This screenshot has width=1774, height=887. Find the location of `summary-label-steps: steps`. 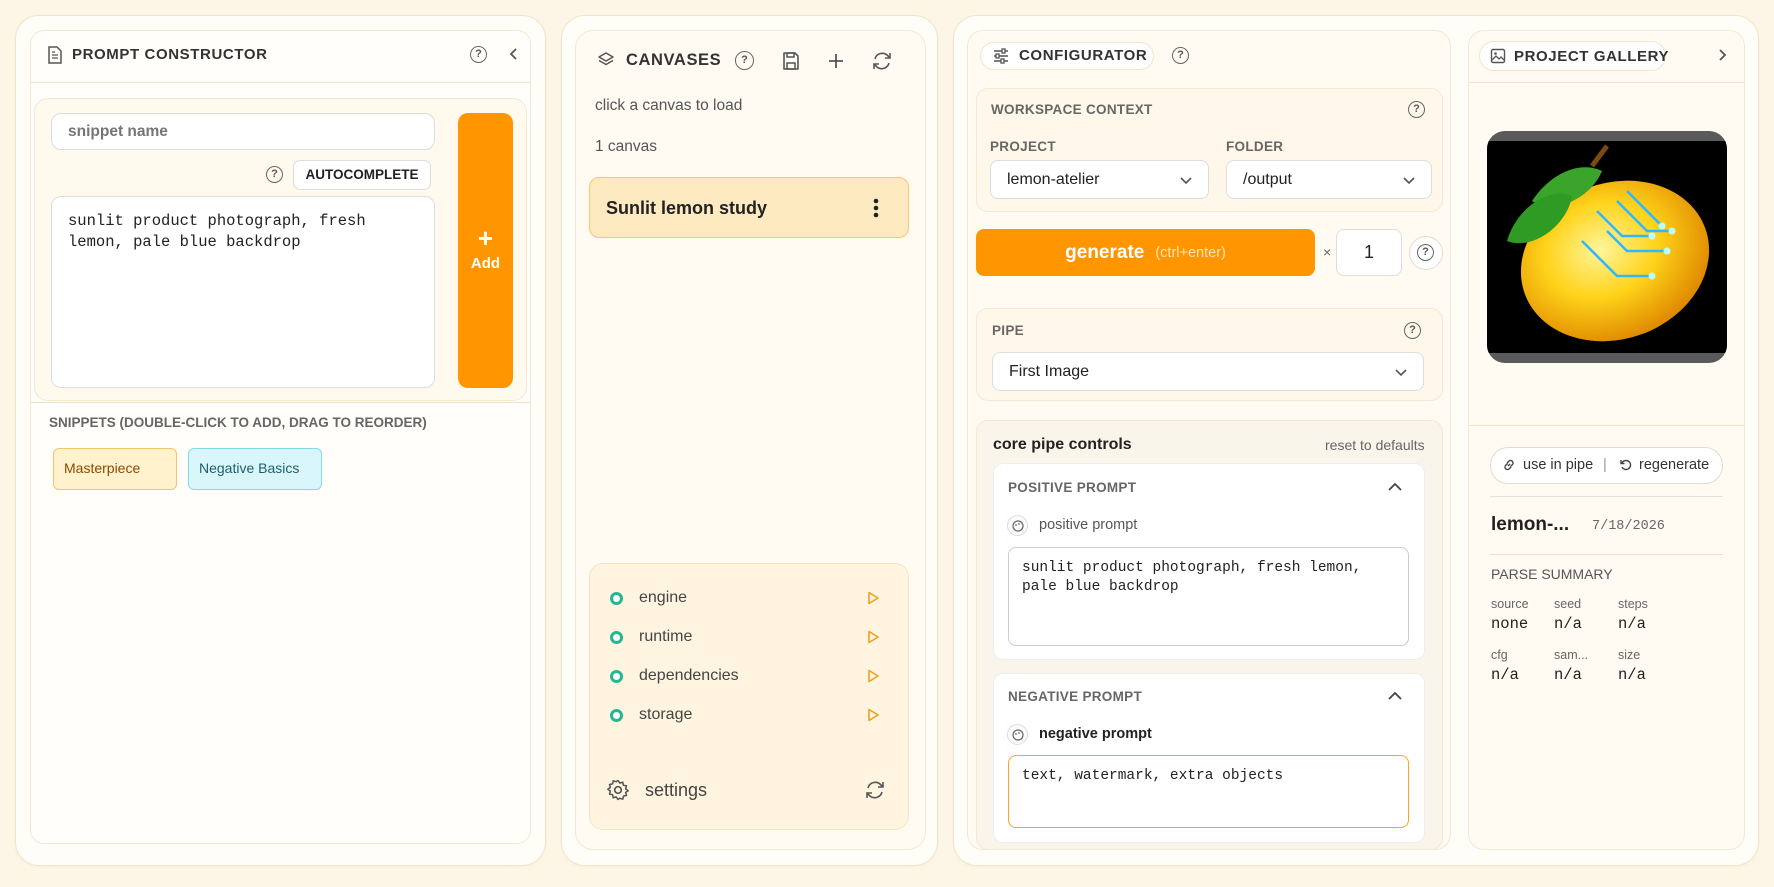

summary-label-steps: steps is located at coordinates (1633, 604).